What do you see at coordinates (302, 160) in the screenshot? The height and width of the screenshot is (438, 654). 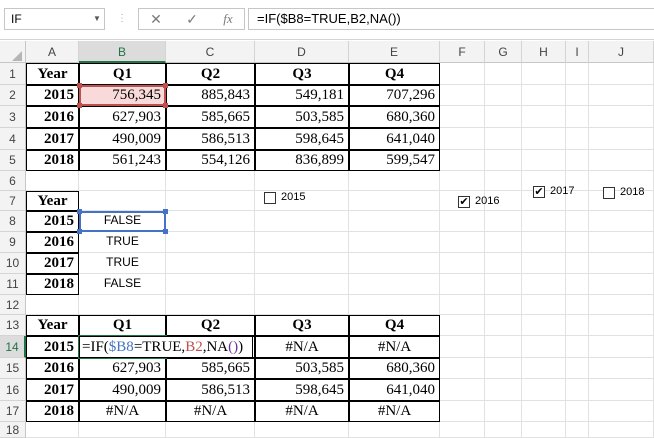 I see `value-cell: 836,899` at bounding box center [302, 160].